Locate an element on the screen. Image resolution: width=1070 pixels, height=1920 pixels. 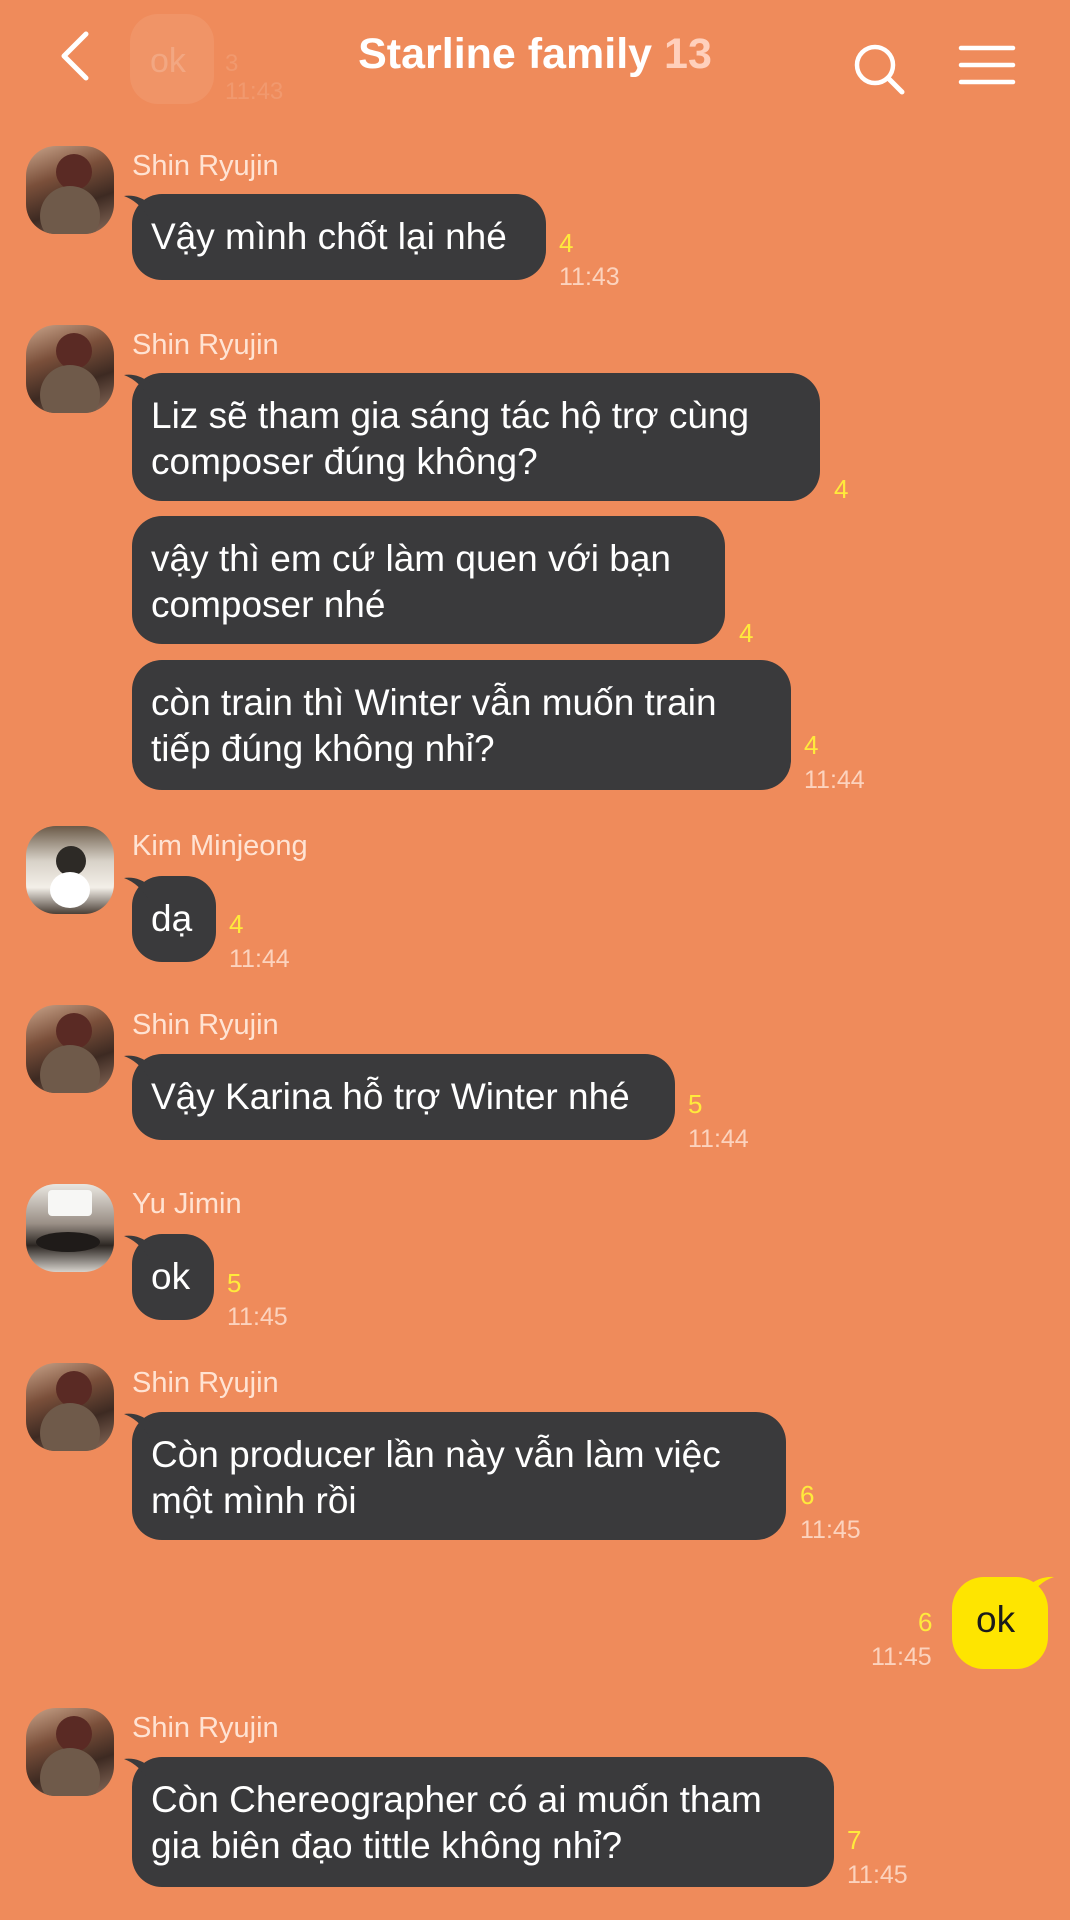
search-button is located at coordinates (880, 70).